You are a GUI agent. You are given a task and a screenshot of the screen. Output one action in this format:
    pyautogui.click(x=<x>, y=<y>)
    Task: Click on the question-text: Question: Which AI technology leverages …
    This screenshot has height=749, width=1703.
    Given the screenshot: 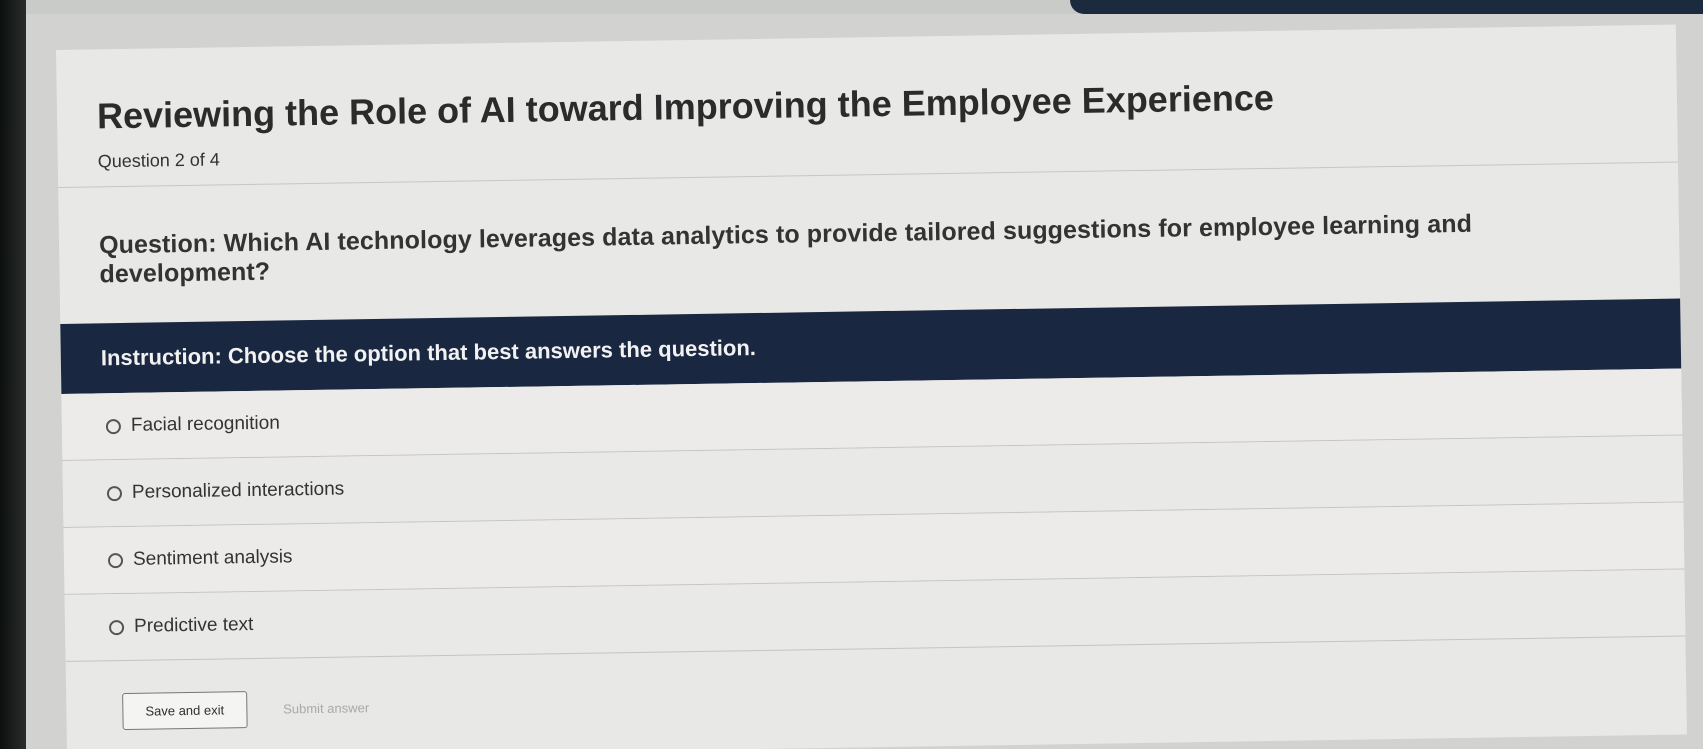 What is the action you would take?
    pyautogui.click(x=785, y=249)
    